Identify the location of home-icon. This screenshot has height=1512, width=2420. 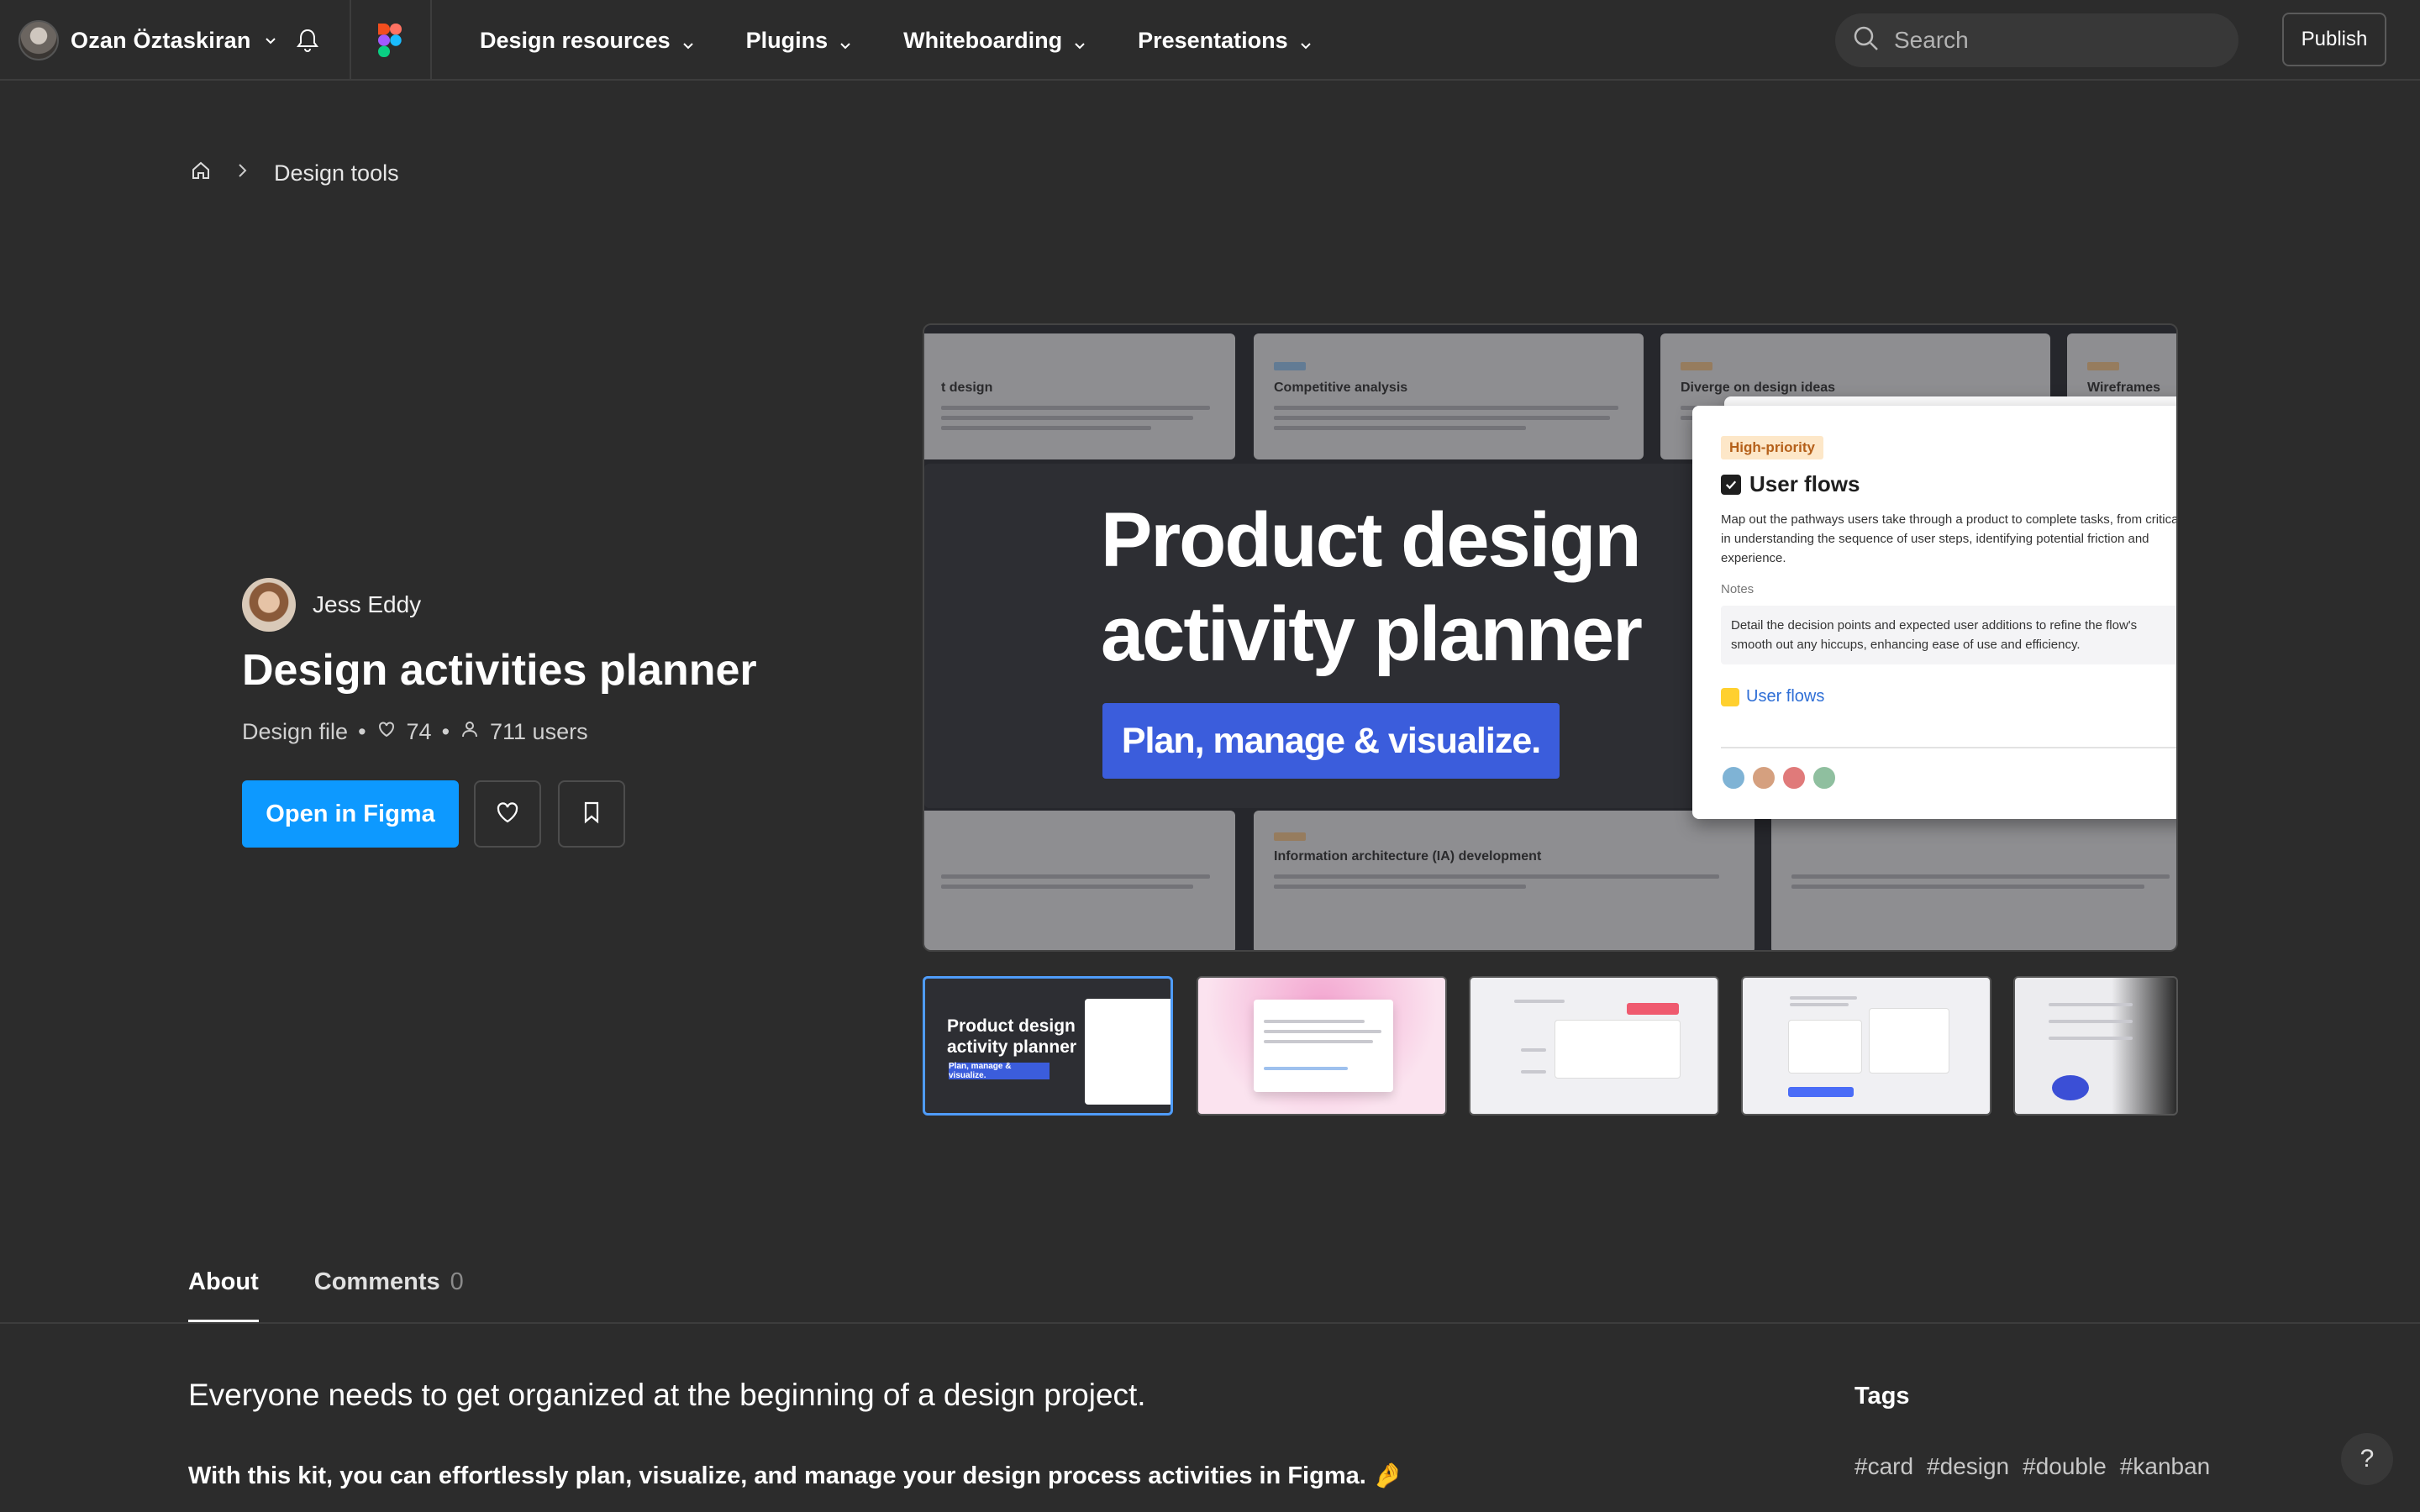
(201, 173).